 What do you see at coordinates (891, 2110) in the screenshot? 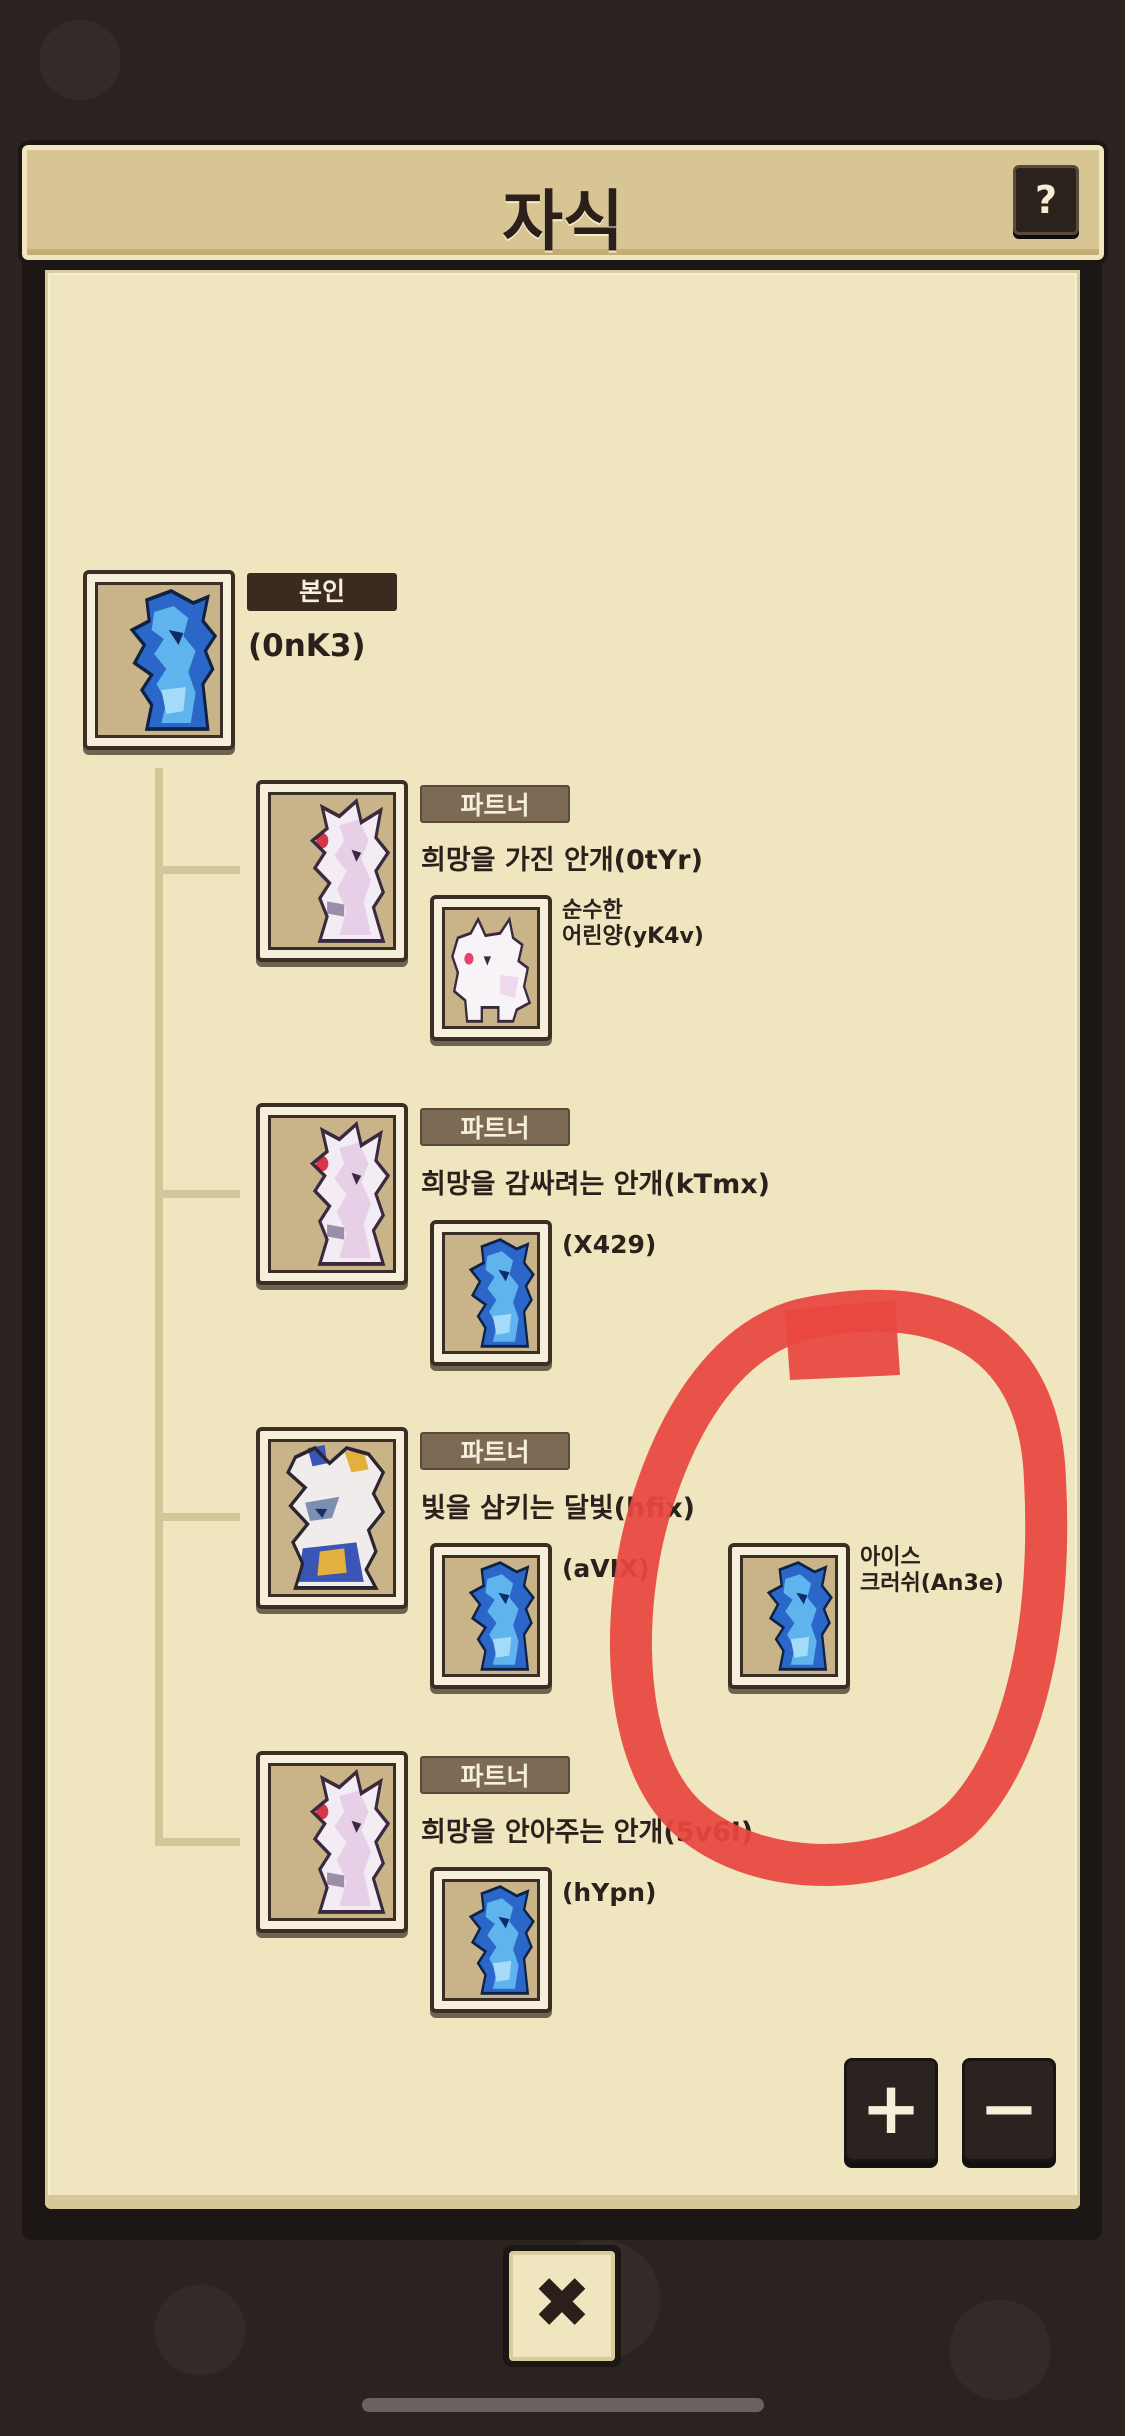
I see `zoom-in-button: +` at bounding box center [891, 2110].